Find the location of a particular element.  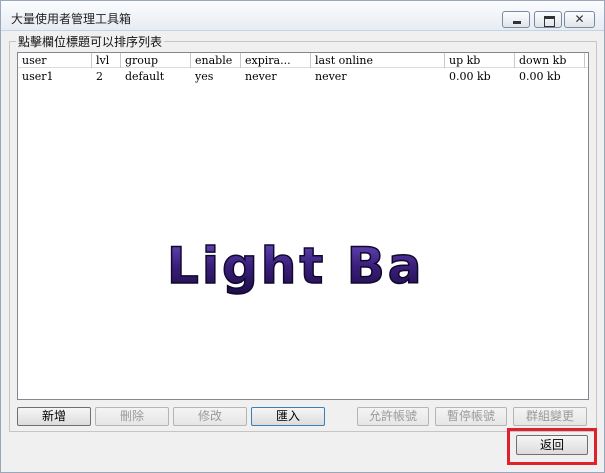

group-title: 點擊欄位標題可以排序列表 is located at coordinates (90, 41).